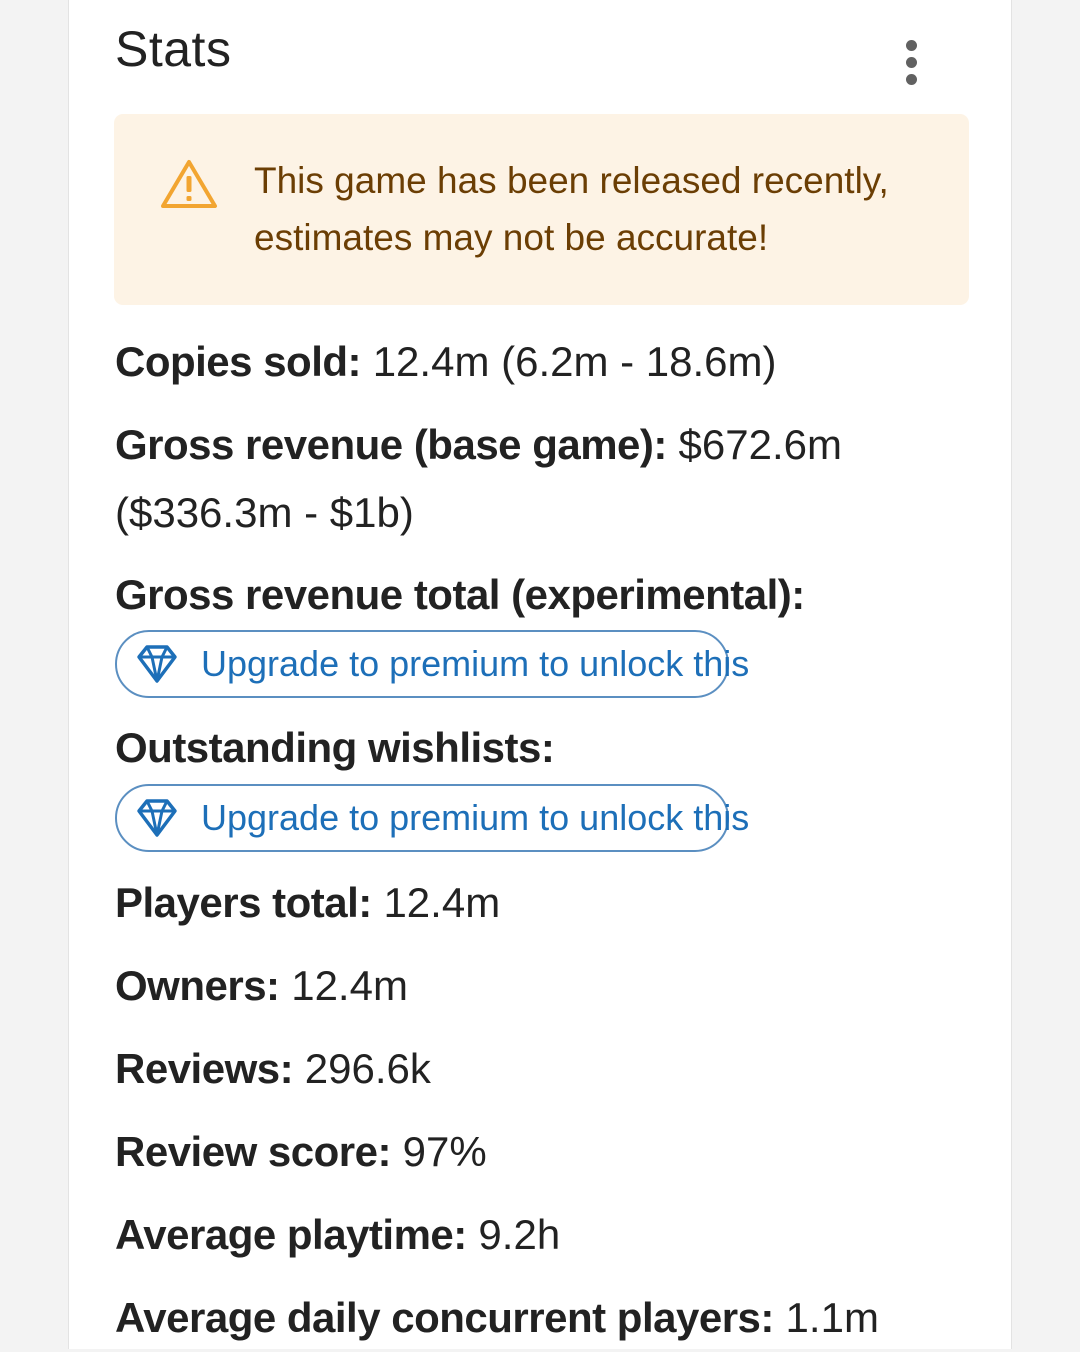  What do you see at coordinates (173, 49) in the screenshot?
I see `card-title: Stats` at bounding box center [173, 49].